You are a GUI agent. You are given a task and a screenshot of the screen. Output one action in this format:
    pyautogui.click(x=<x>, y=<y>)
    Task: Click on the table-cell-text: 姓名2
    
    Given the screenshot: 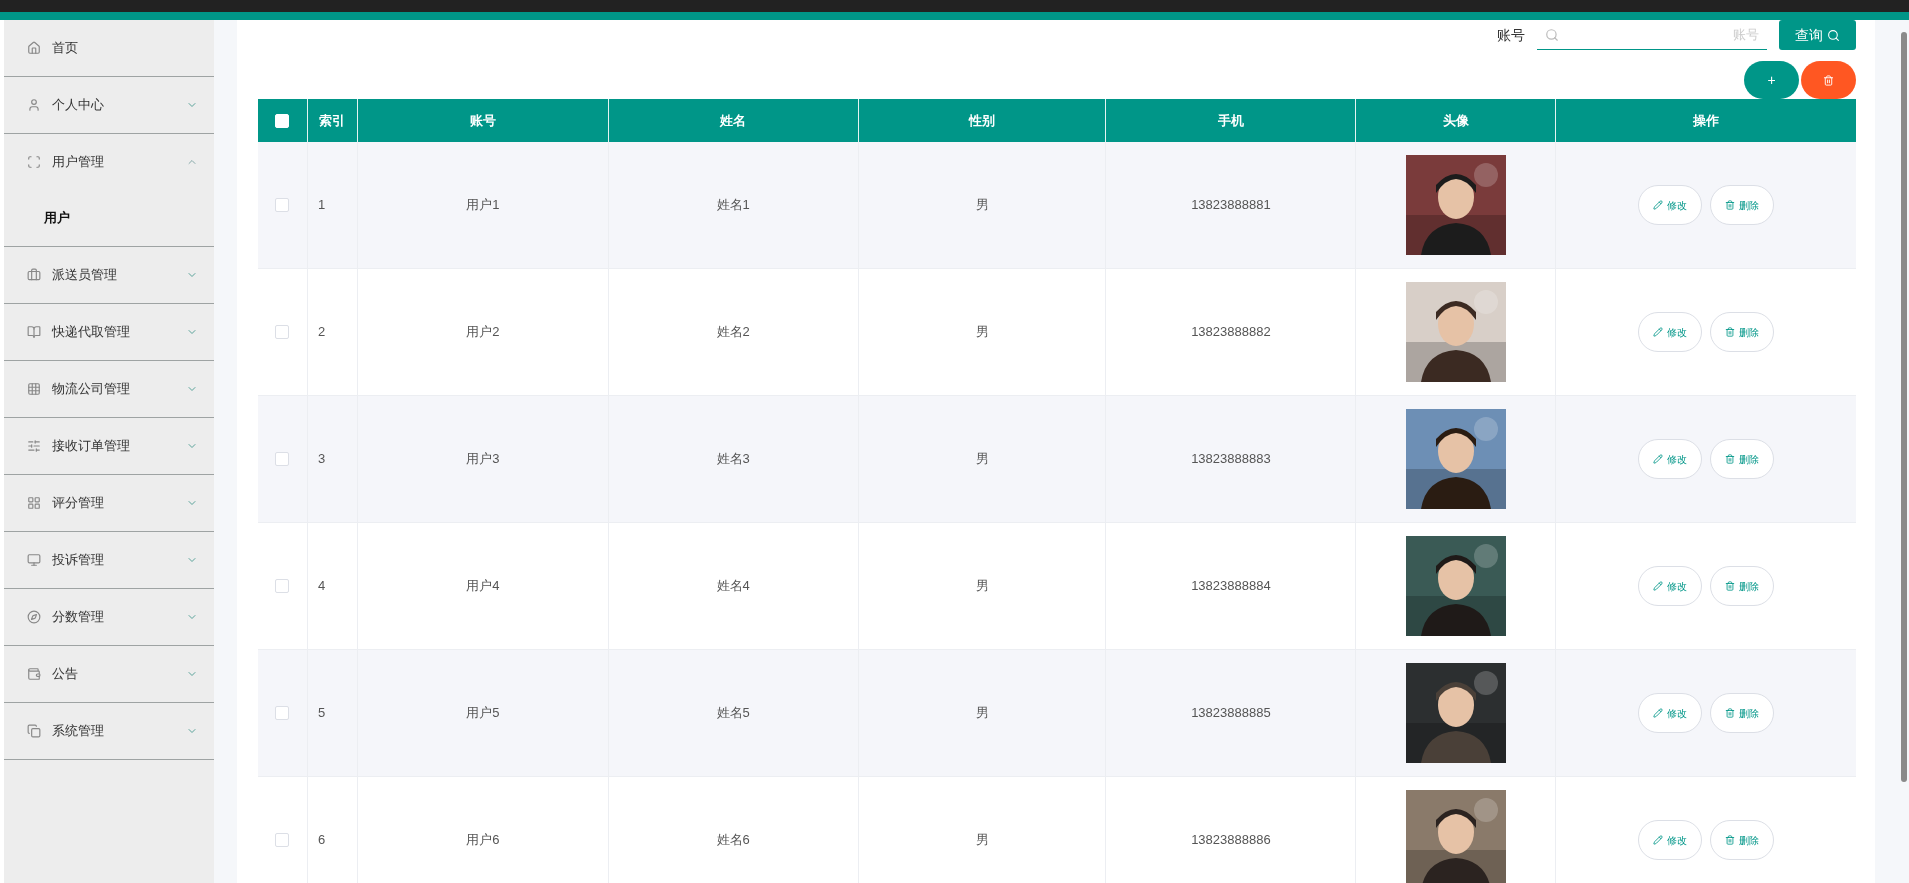 What is the action you would take?
    pyautogui.click(x=733, y=332)
    